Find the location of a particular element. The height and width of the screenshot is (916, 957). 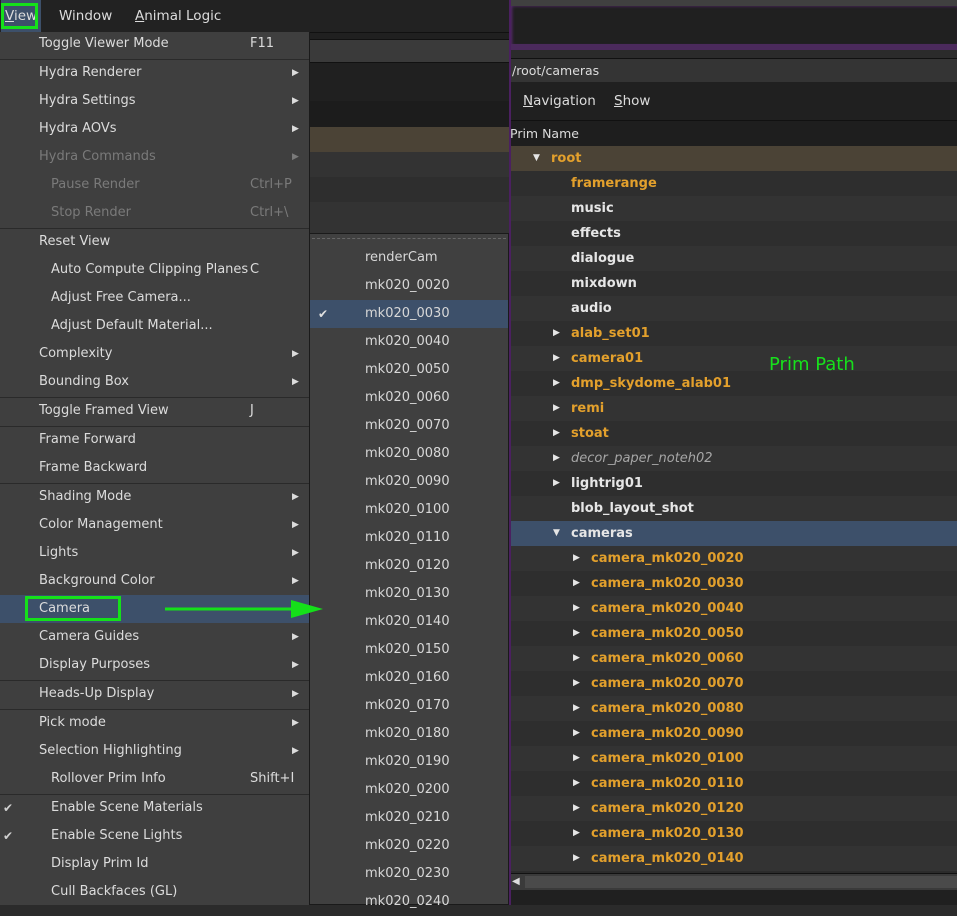

tree-row: ▶ camera_mk020_0020 is located at coordinates (733, 558).